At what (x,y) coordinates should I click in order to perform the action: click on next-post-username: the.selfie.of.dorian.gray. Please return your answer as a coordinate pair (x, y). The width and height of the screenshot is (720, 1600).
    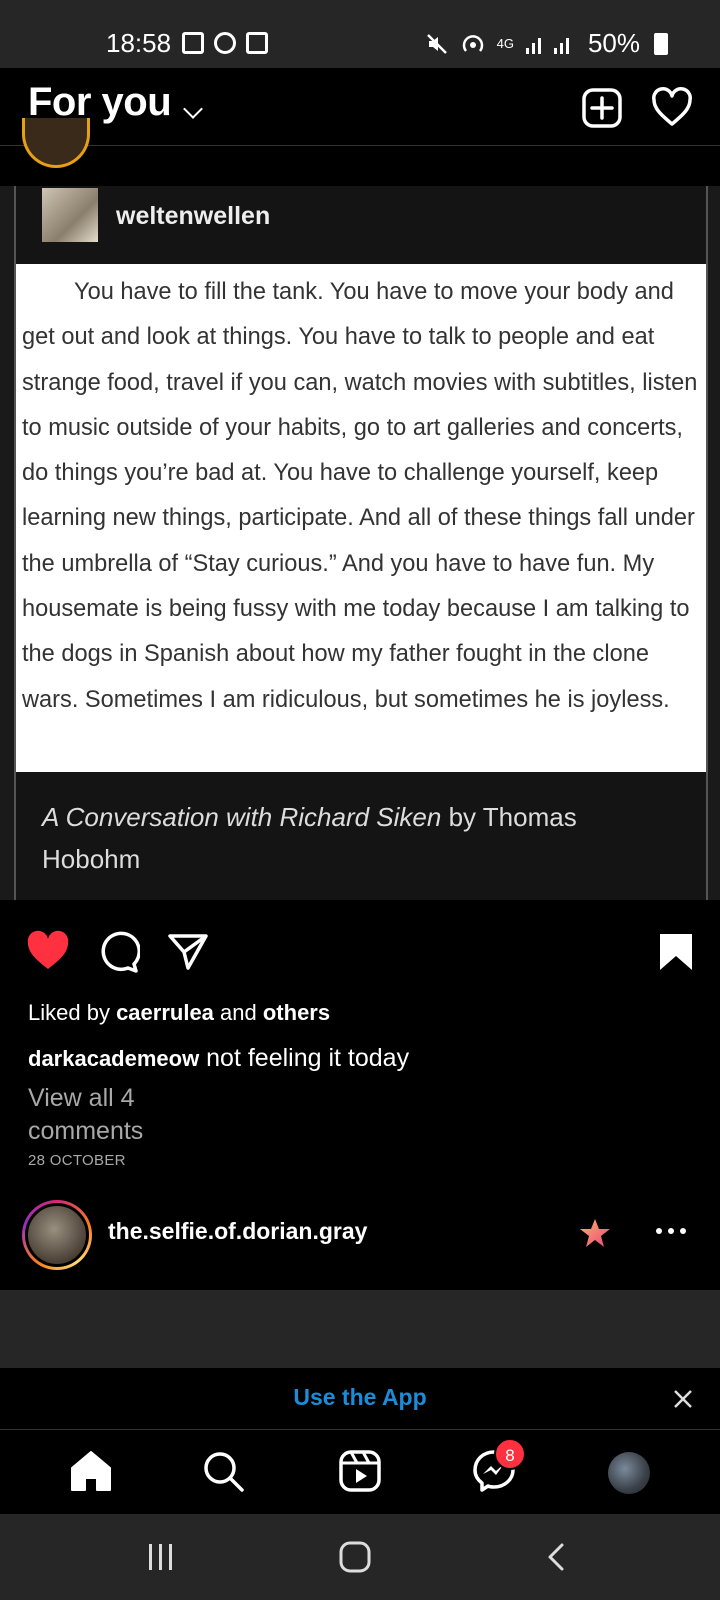
    Looking at the image, I should click on (237, 1231).